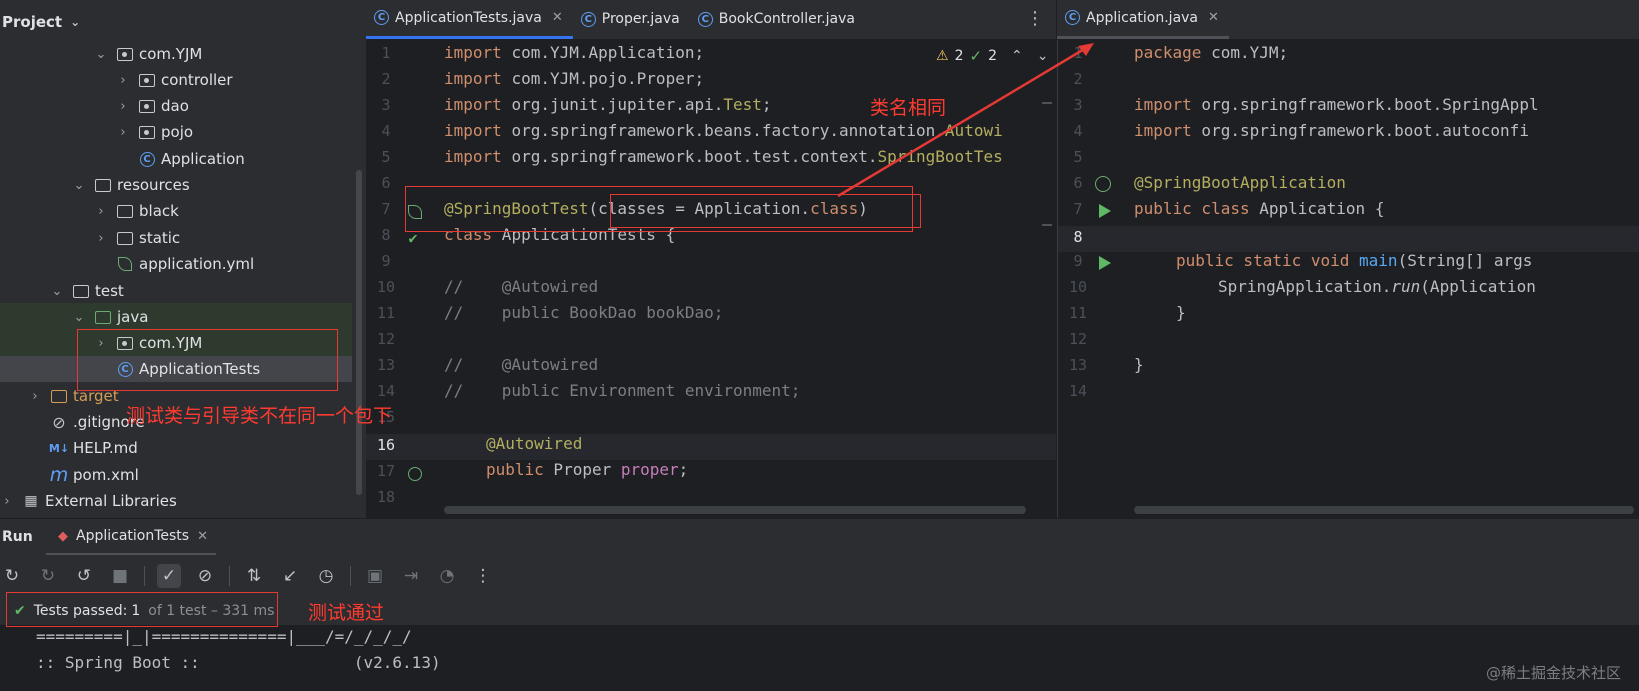 The width and height of the screenshot is (1639, 691). I want to click on annotation-arrow, so click(965, 120).